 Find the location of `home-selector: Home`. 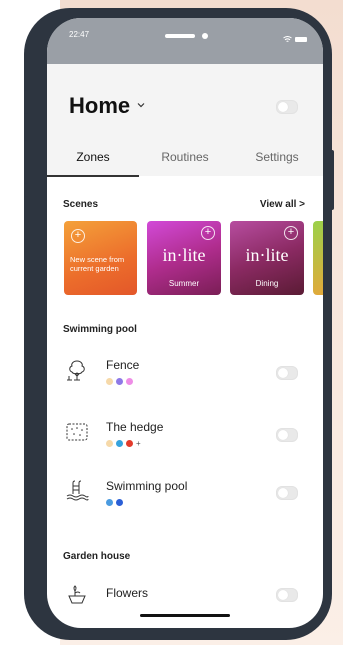

home-selector: Home is located at coordinates (107, 106).